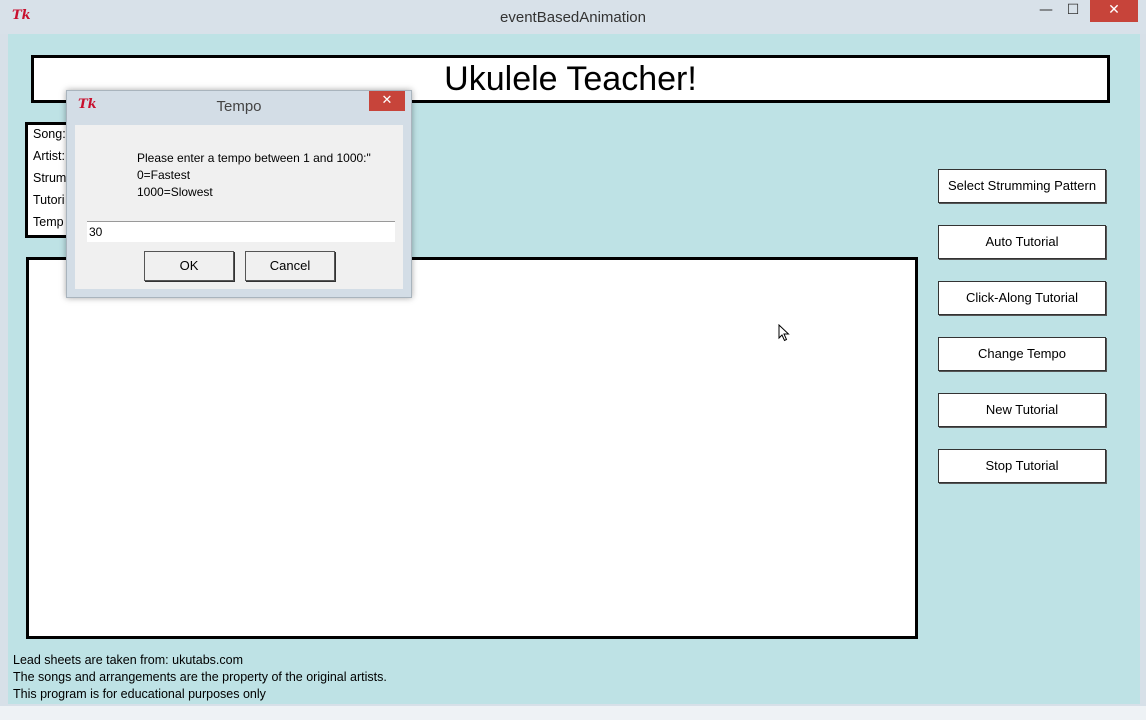  I want to click on click-along-tutorial-button: Click-Along Tutorial, so click(1022, 298).